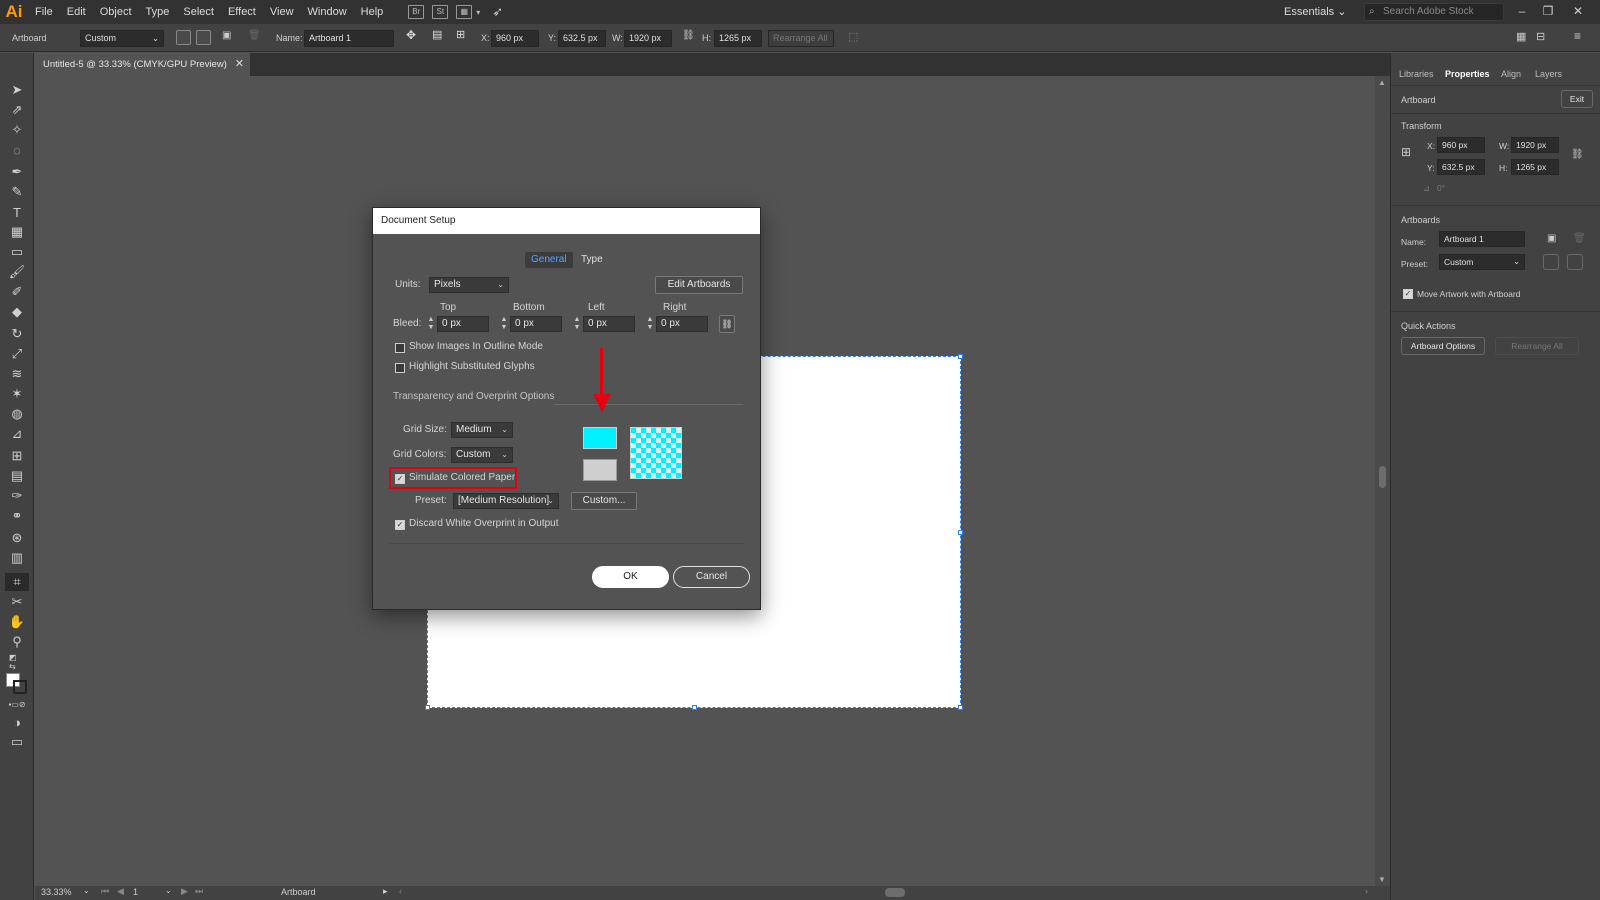 This screenshot has height=900, width=1600. Describe the element at coordinates (1535, 145) in the screenshot. I see `transform-w-field: 1920 px` at that location.